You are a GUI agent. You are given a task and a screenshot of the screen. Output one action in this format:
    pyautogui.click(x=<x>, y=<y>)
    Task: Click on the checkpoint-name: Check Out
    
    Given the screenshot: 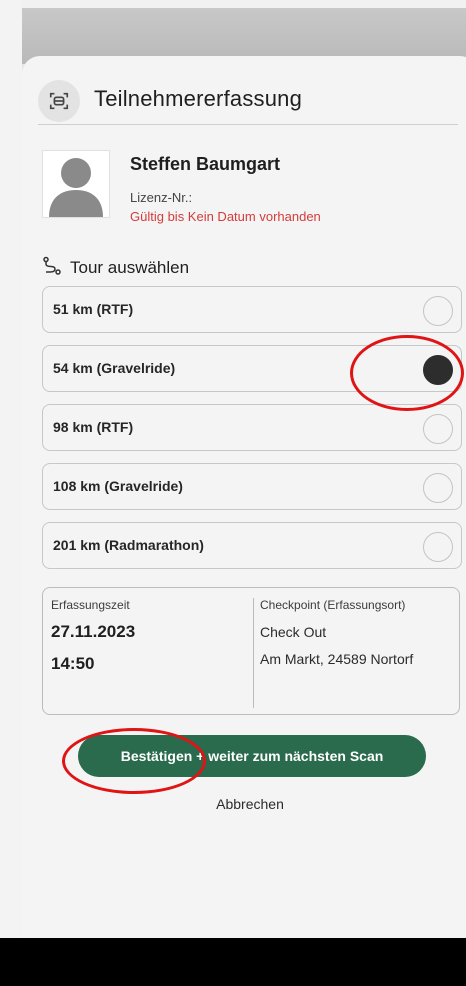 What is the action you would take?
    pyautogui.click(x=293, y=632)
    